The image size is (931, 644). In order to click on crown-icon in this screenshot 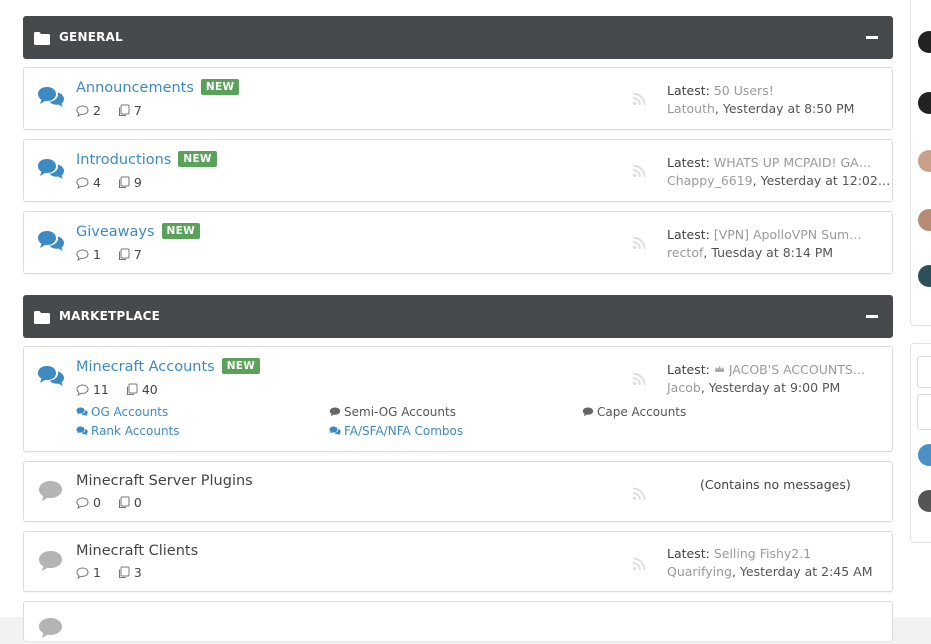, I will do `click(719, 369)`.